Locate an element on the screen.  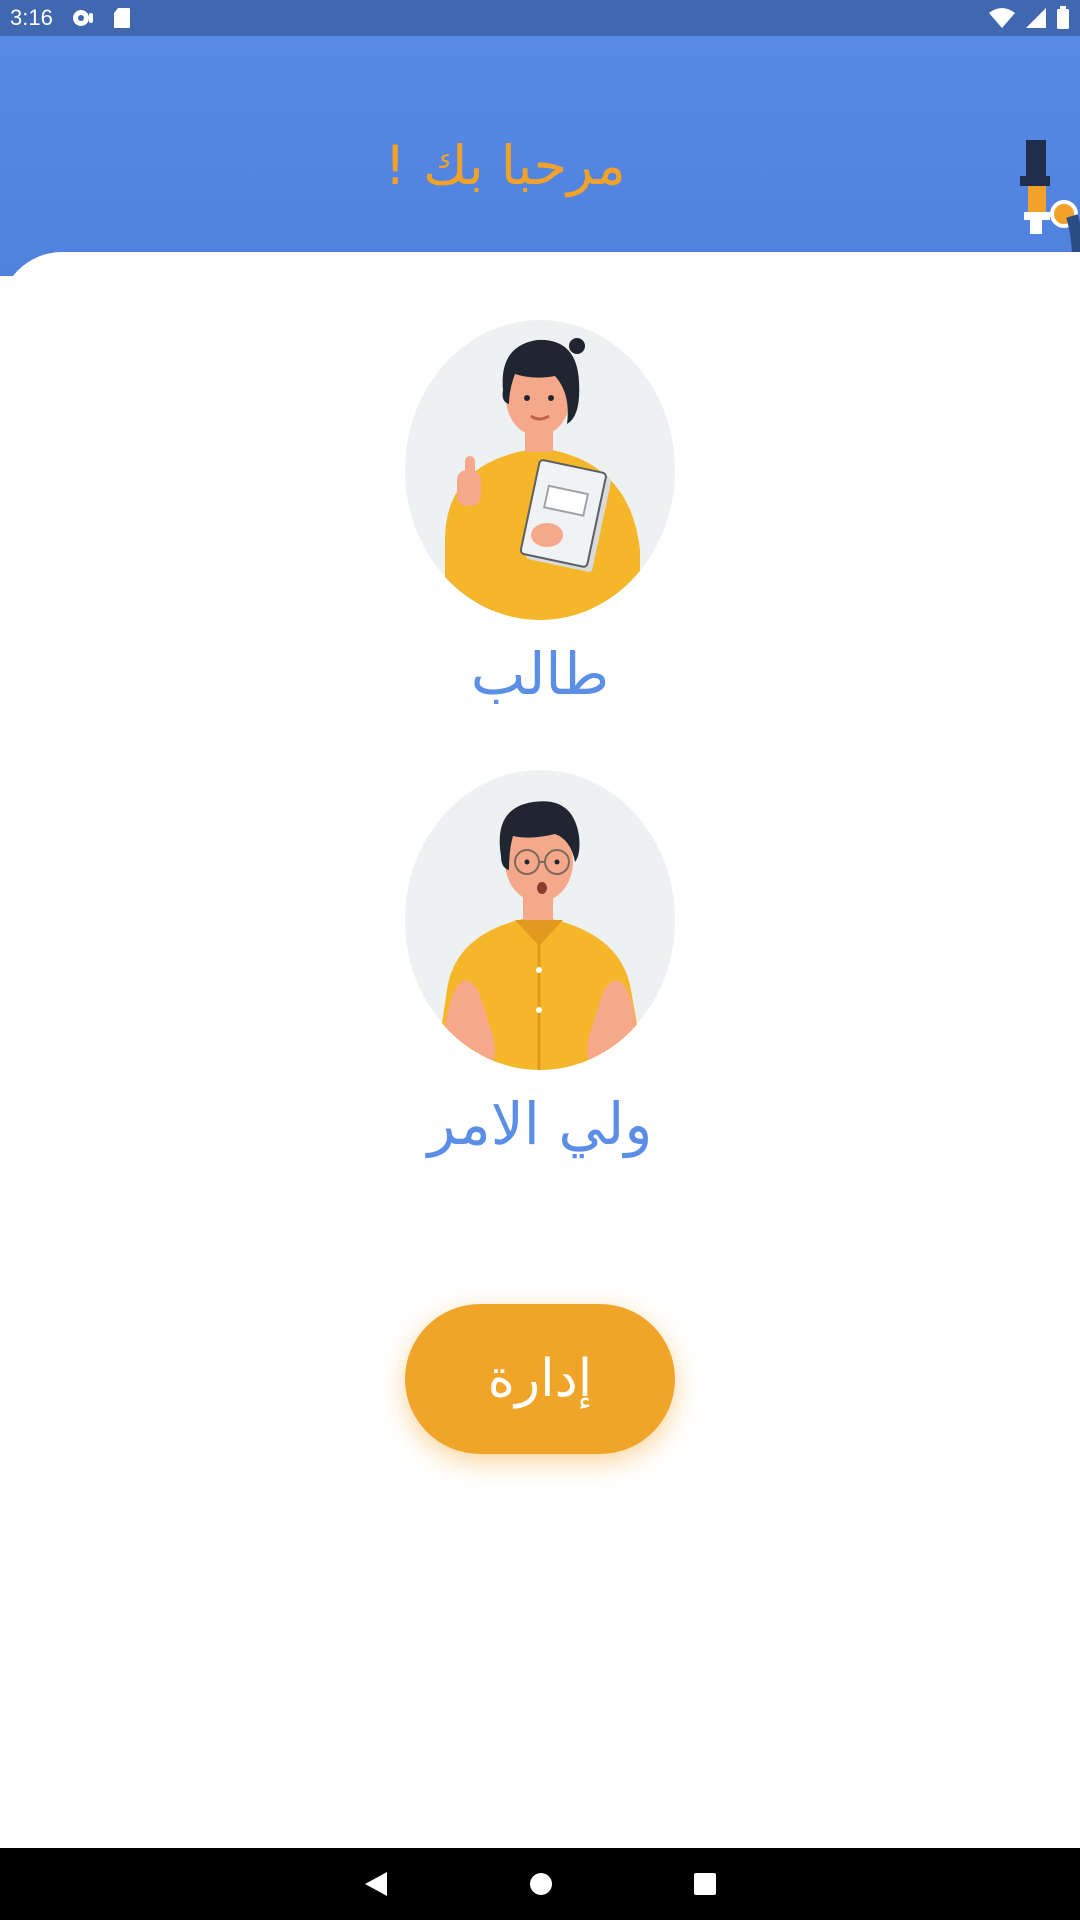
role-label-student: طالب is located at coordinates (540, 674).